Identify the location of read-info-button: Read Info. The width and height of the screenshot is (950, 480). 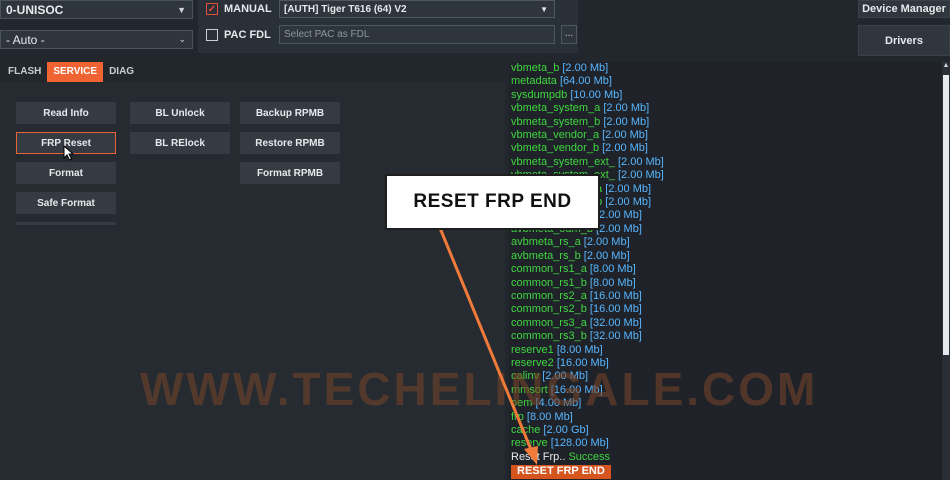
(66, 113).